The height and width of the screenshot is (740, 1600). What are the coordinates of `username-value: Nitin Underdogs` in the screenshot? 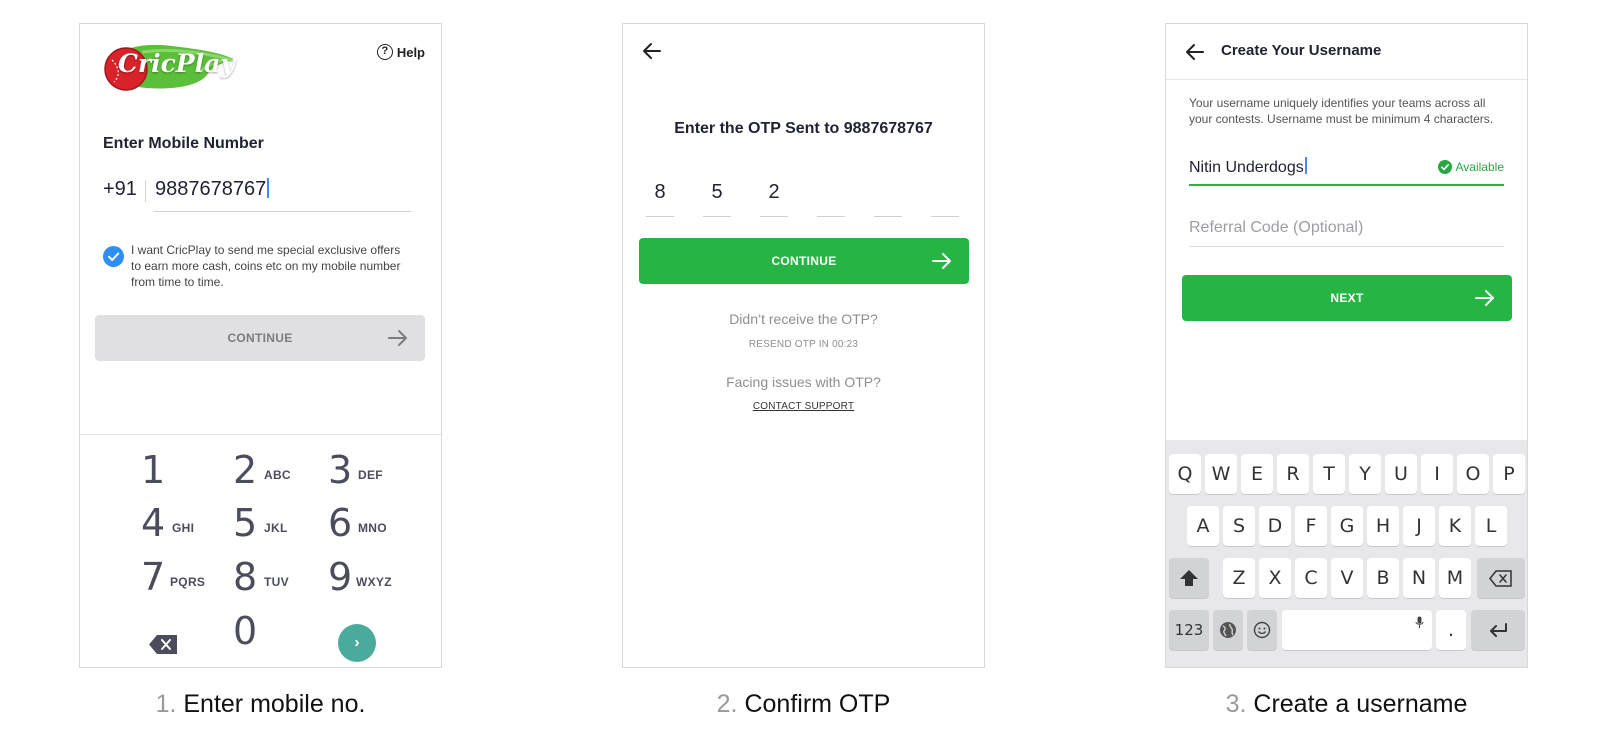 It's located at (1246, 167).